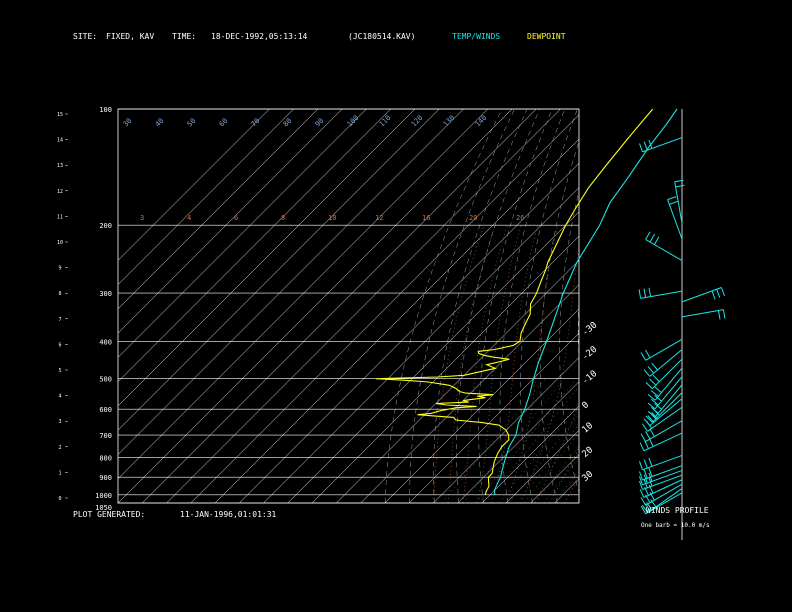 This screenshot has height=612, width=792. I want to click on theta-label: 40, so click(160, 123).